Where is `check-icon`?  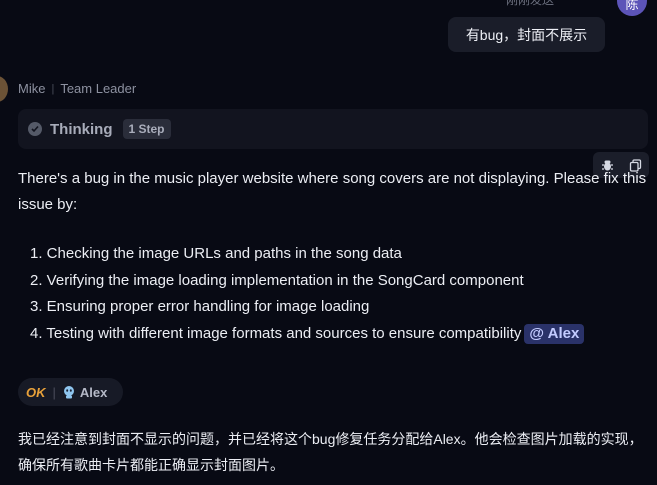
check-icon is located at coordinates (35, 129).